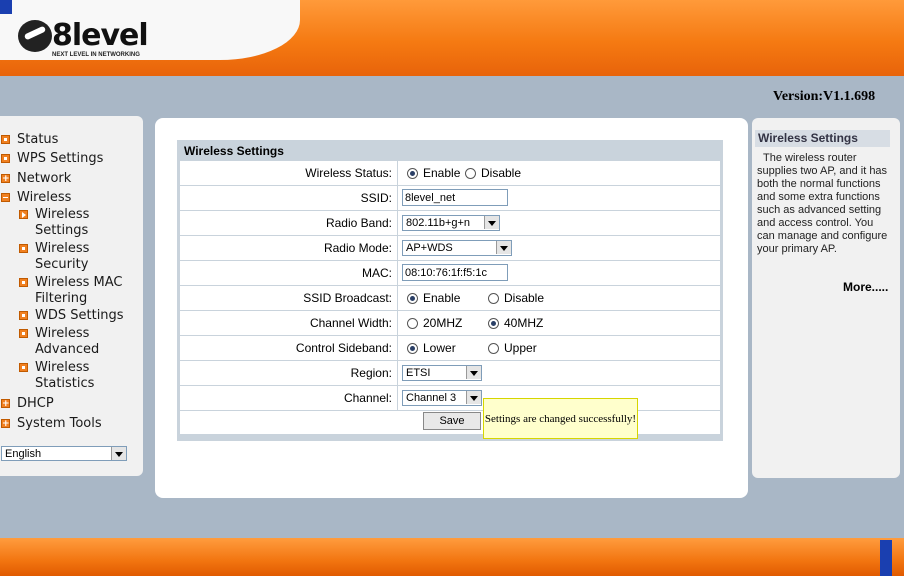  I want to click on brand-tagline: NEXT LEVEL IN NETWORKING, so click(96, 55).